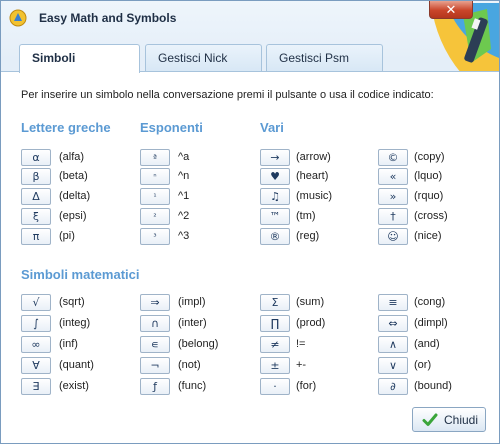 Image resolution: width=500 pixels, height=444 pixels. What do you see at coordinates (275, 176) in the screenshot?
I see `symbol-button-heart: ♥` at bounding box center [275, 176].